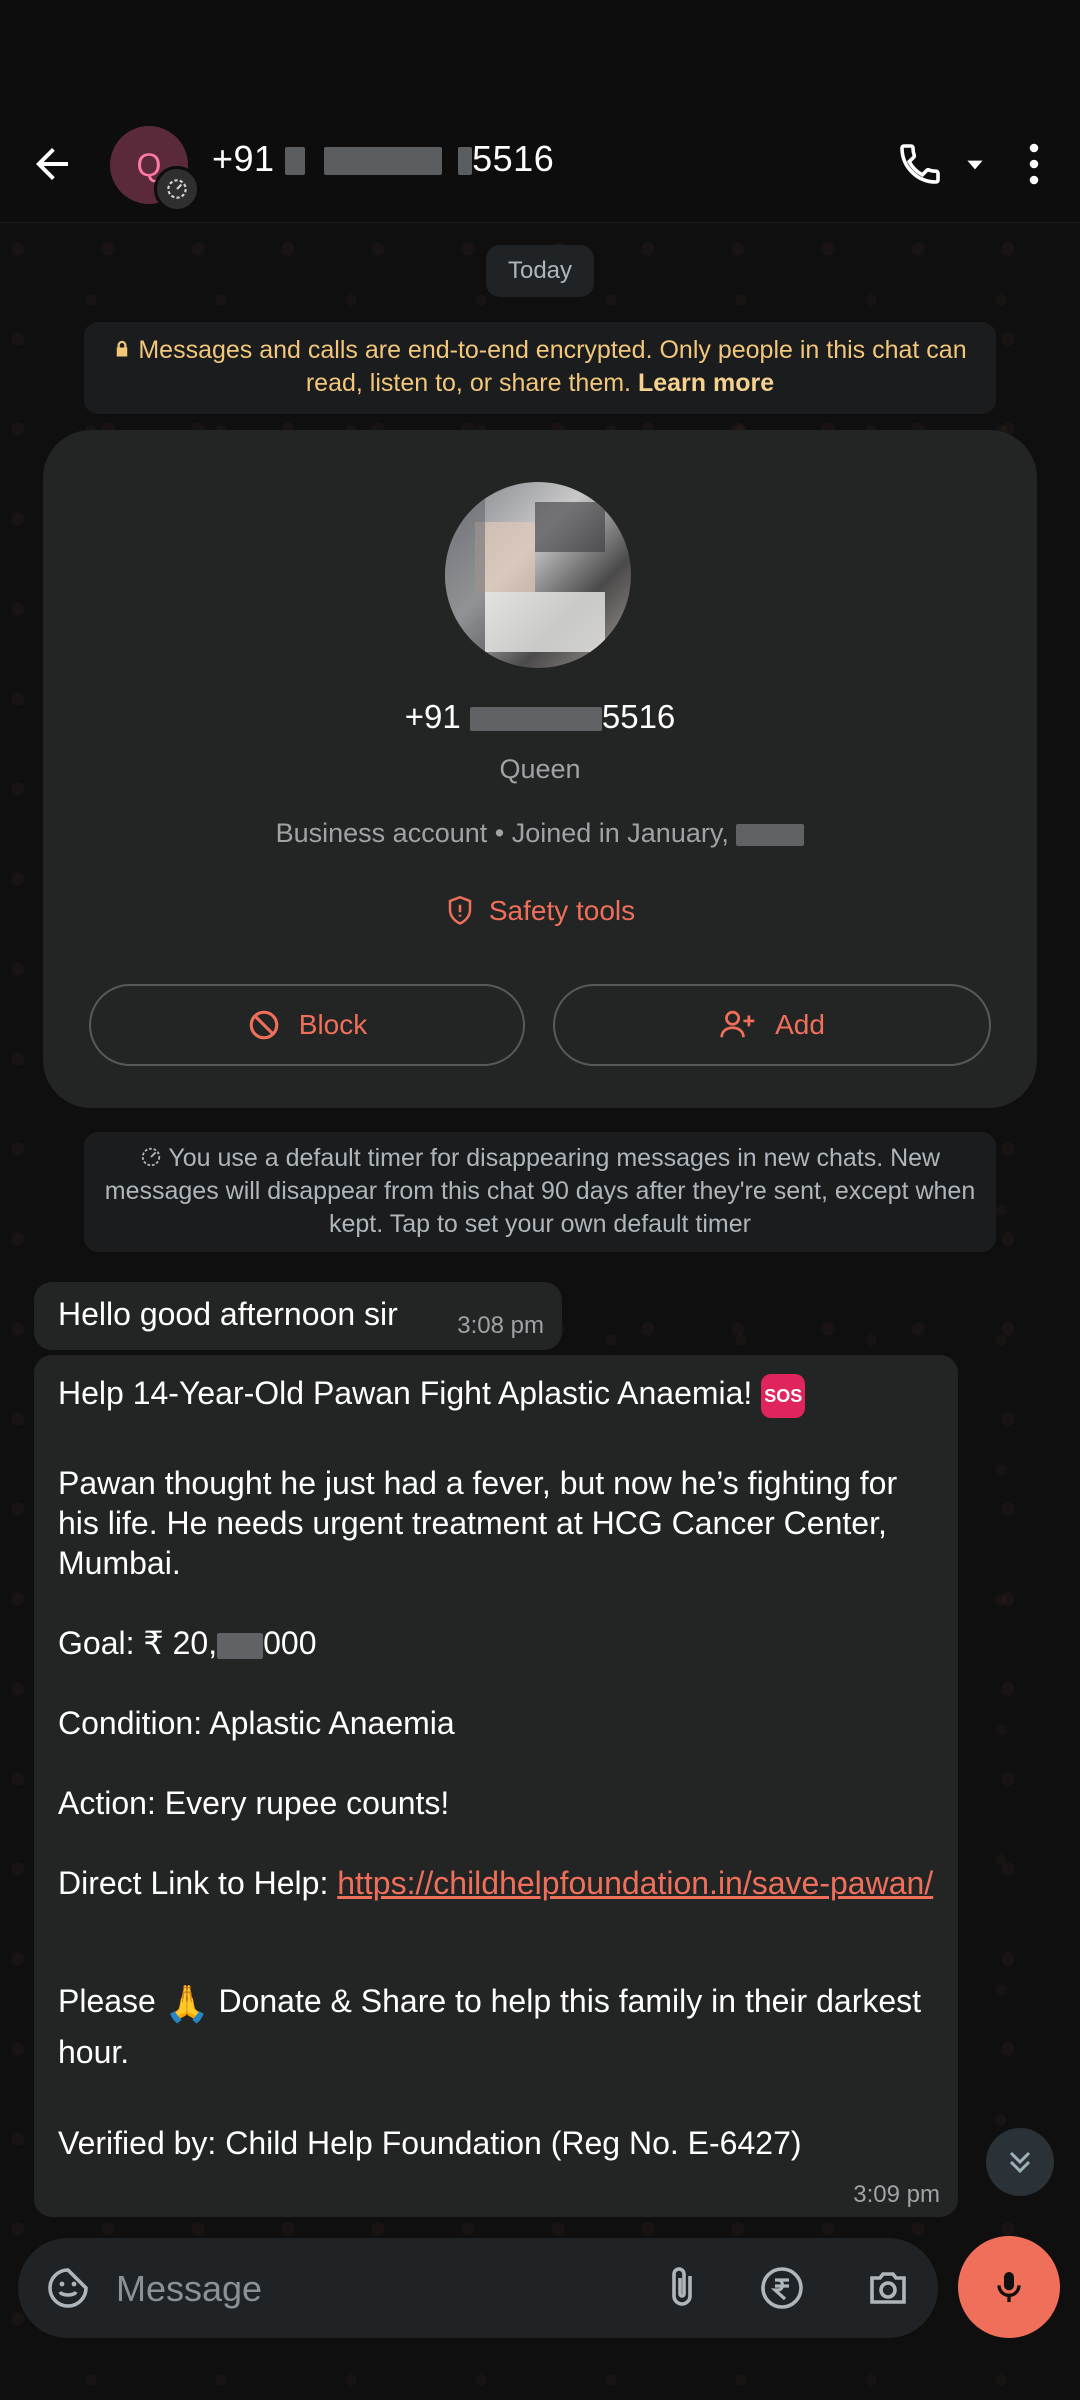 The image size is (1080, 2400). Describe the element at coordinates (333, 1024) in the screenshot. I see `block-label: Block` at that location.